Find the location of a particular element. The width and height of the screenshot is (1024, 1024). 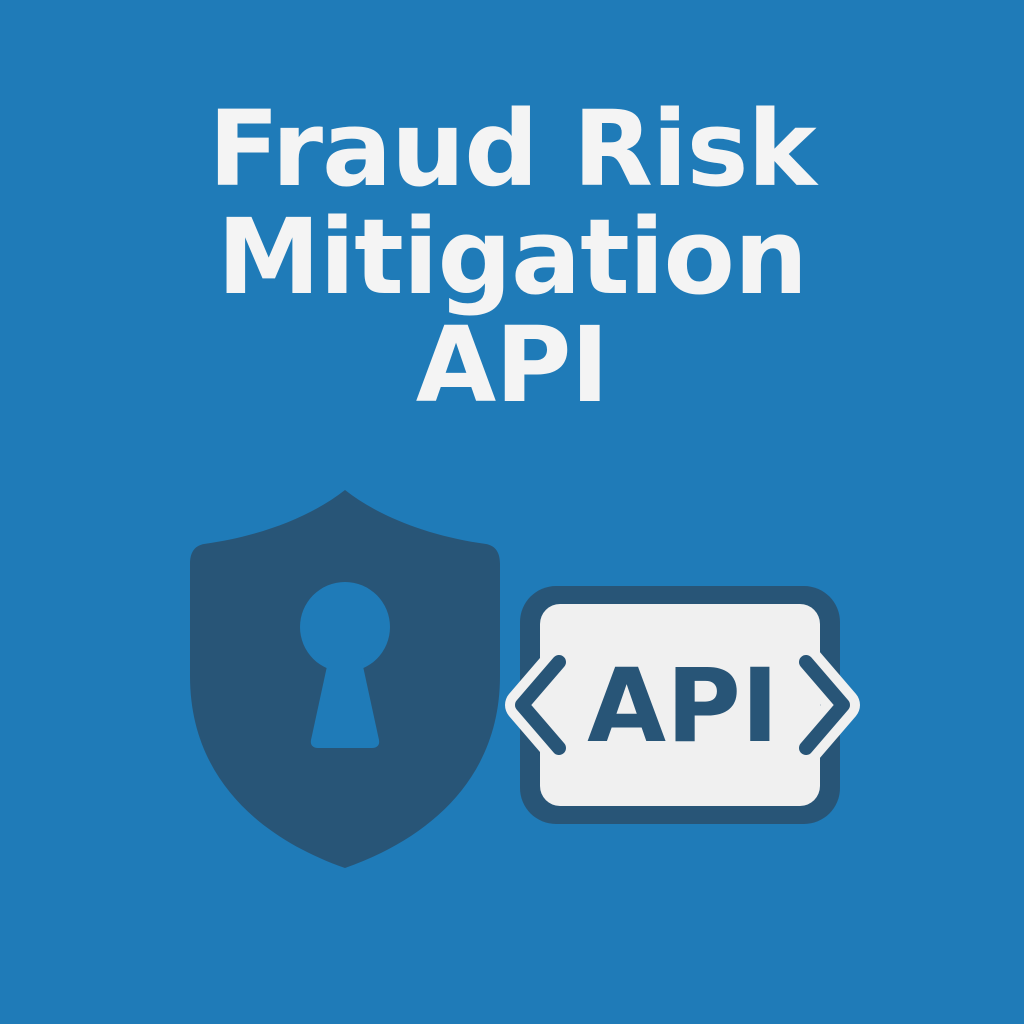

api-badge-label: API is located at coordinates (683, 706).